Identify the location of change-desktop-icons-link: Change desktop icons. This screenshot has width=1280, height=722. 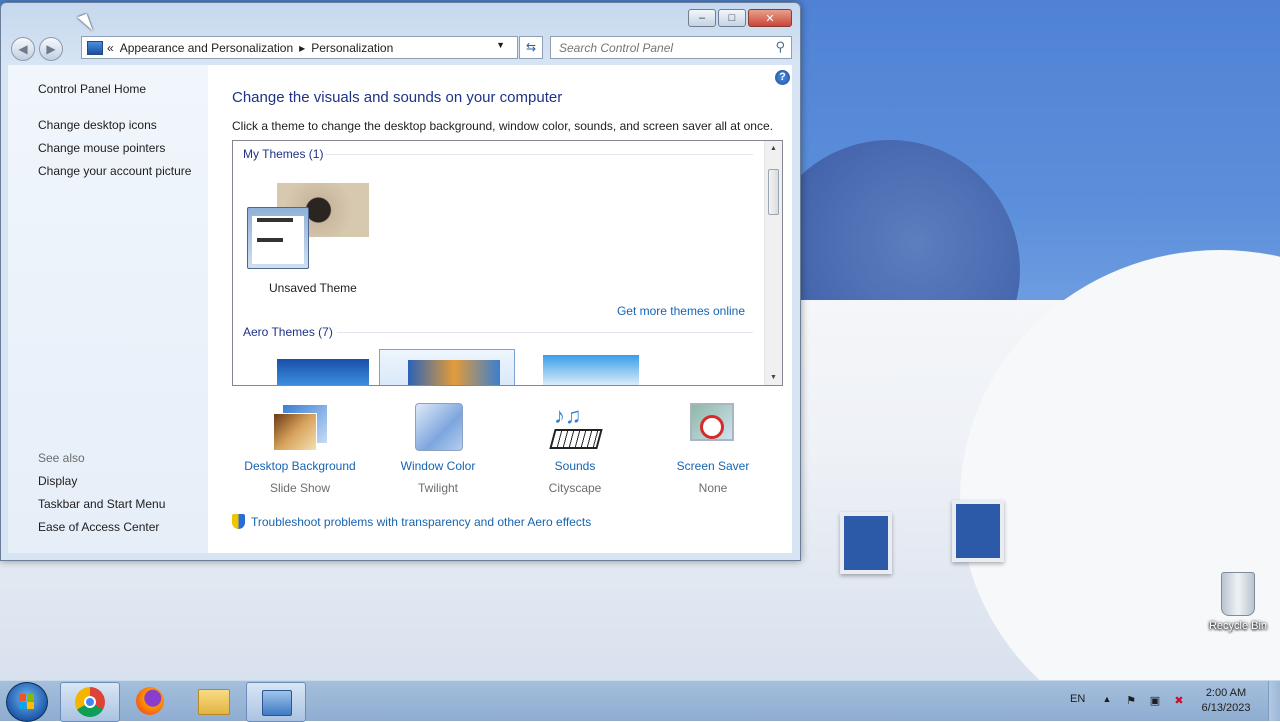
(97, 125).